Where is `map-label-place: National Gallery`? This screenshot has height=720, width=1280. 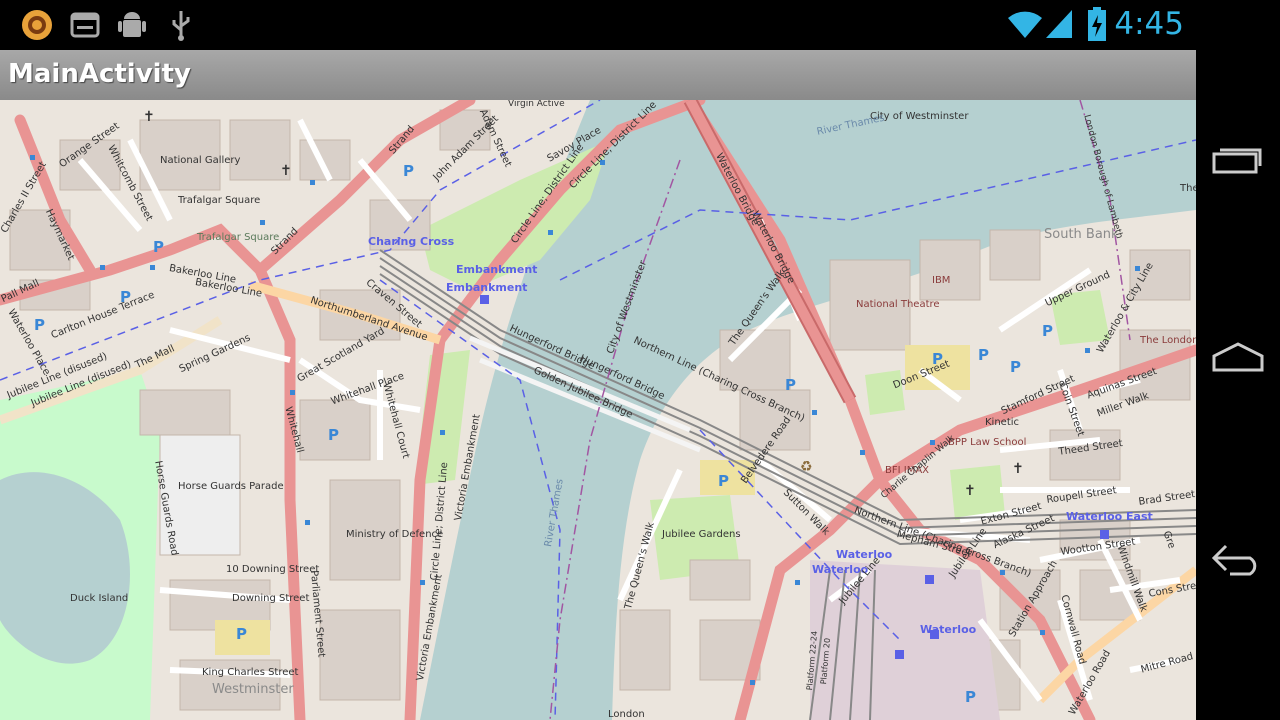
map-label-place: National Gallery is located at coordinates (200, 161).